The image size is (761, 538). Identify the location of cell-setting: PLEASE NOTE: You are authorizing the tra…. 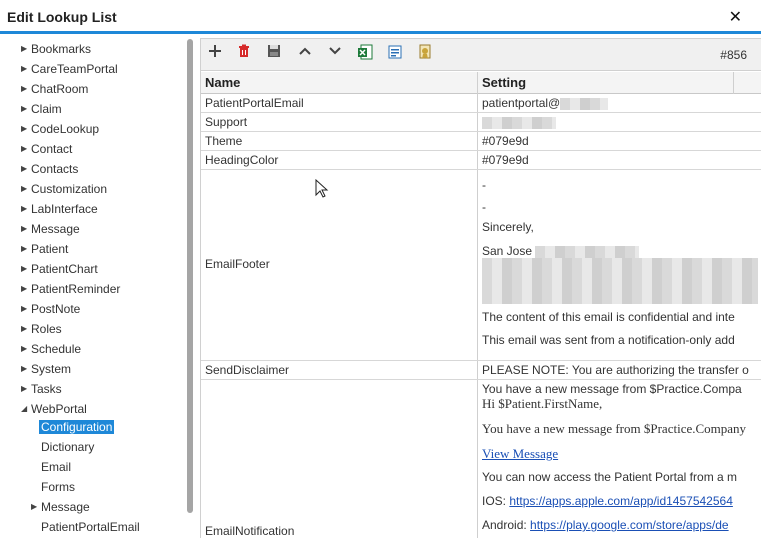
(619, 370).